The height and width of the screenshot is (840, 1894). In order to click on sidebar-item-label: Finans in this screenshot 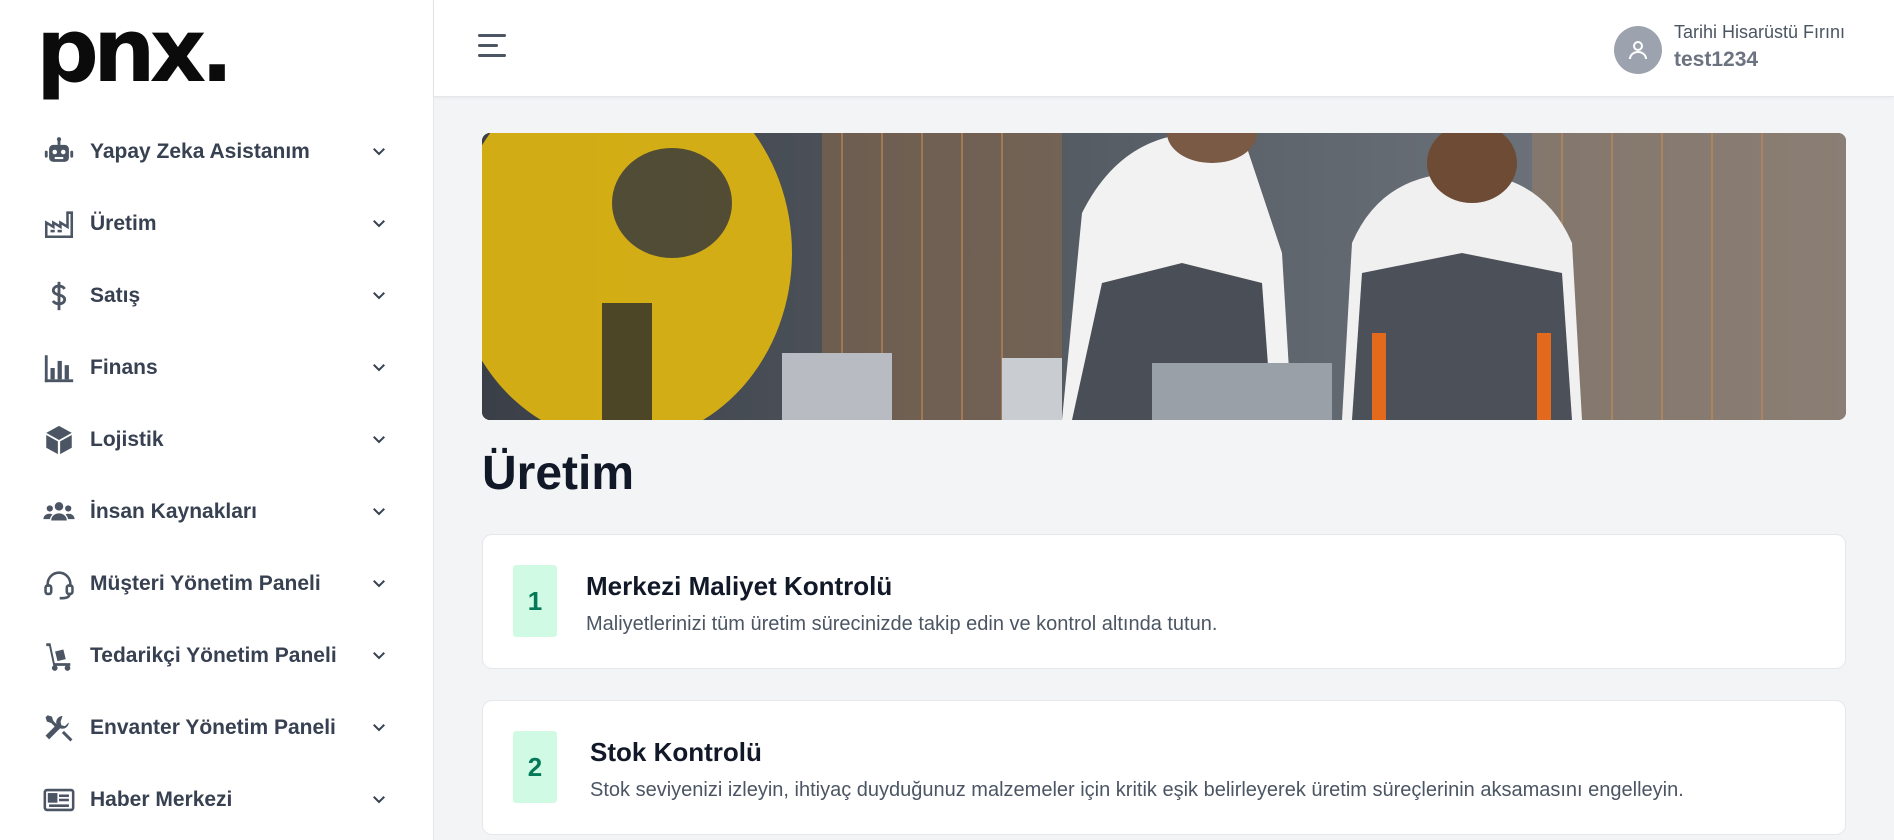, I will do `click(124, 367)`.